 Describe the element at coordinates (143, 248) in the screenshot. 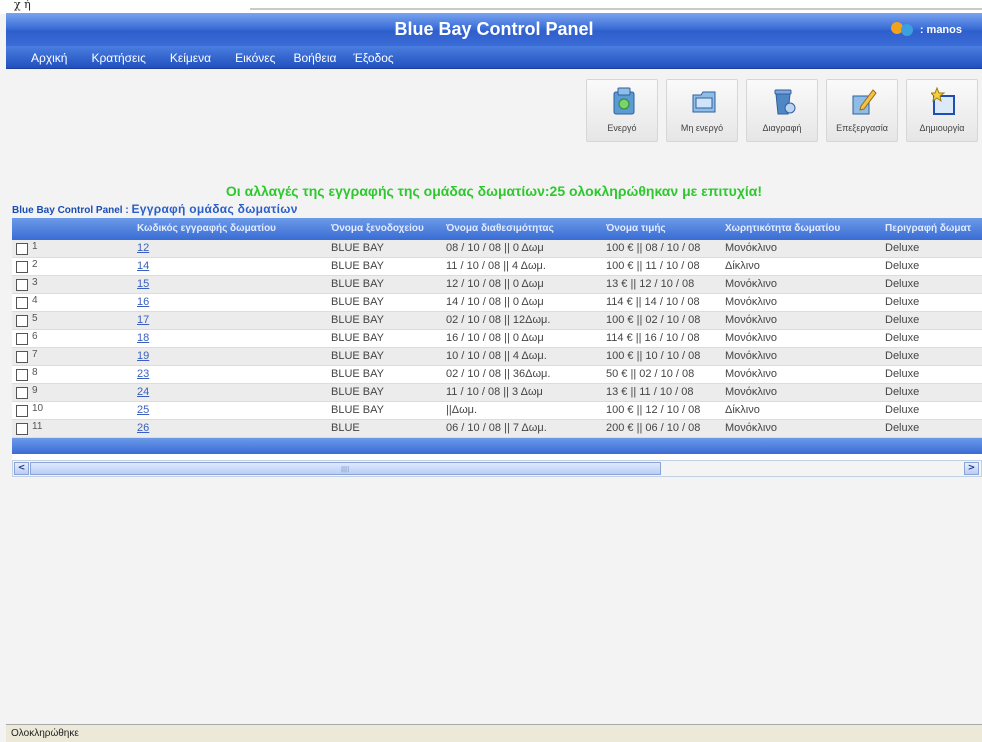

I see `room-code-link: 12` at that location.